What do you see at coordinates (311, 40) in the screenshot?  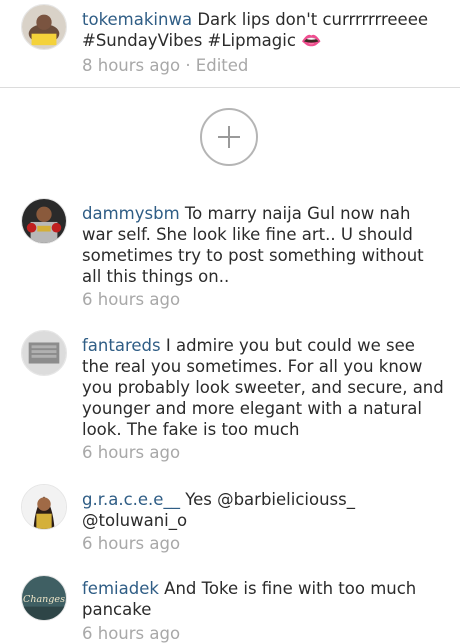 I see `lips-emoji-icon: 👄` at bounding box center [311, 40].